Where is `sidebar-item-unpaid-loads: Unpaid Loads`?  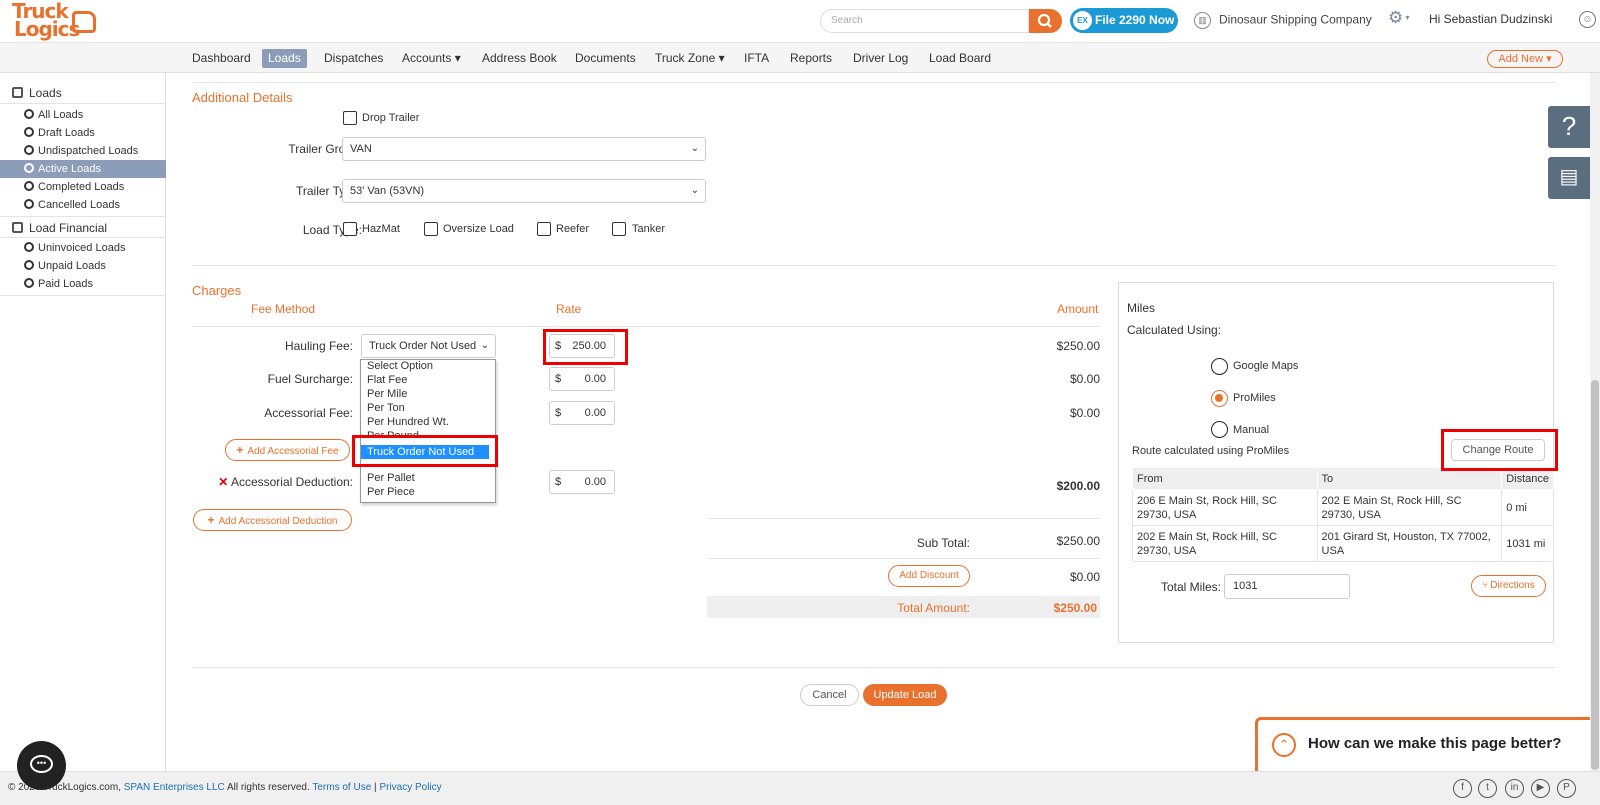 sidebar-item-unpaid-loads: Unpaid Loads is located at coordinates (83, 266).